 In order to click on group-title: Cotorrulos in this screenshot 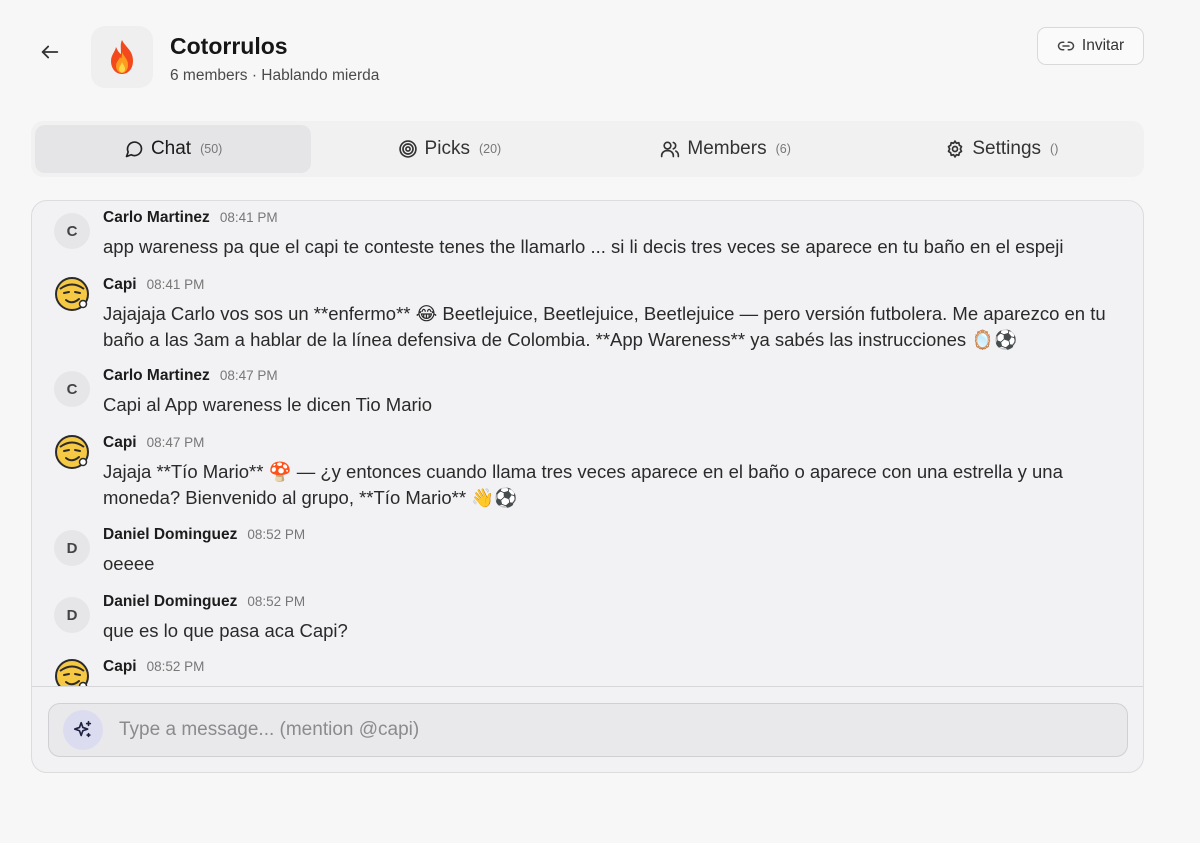, I will do `click(229, 46)`.